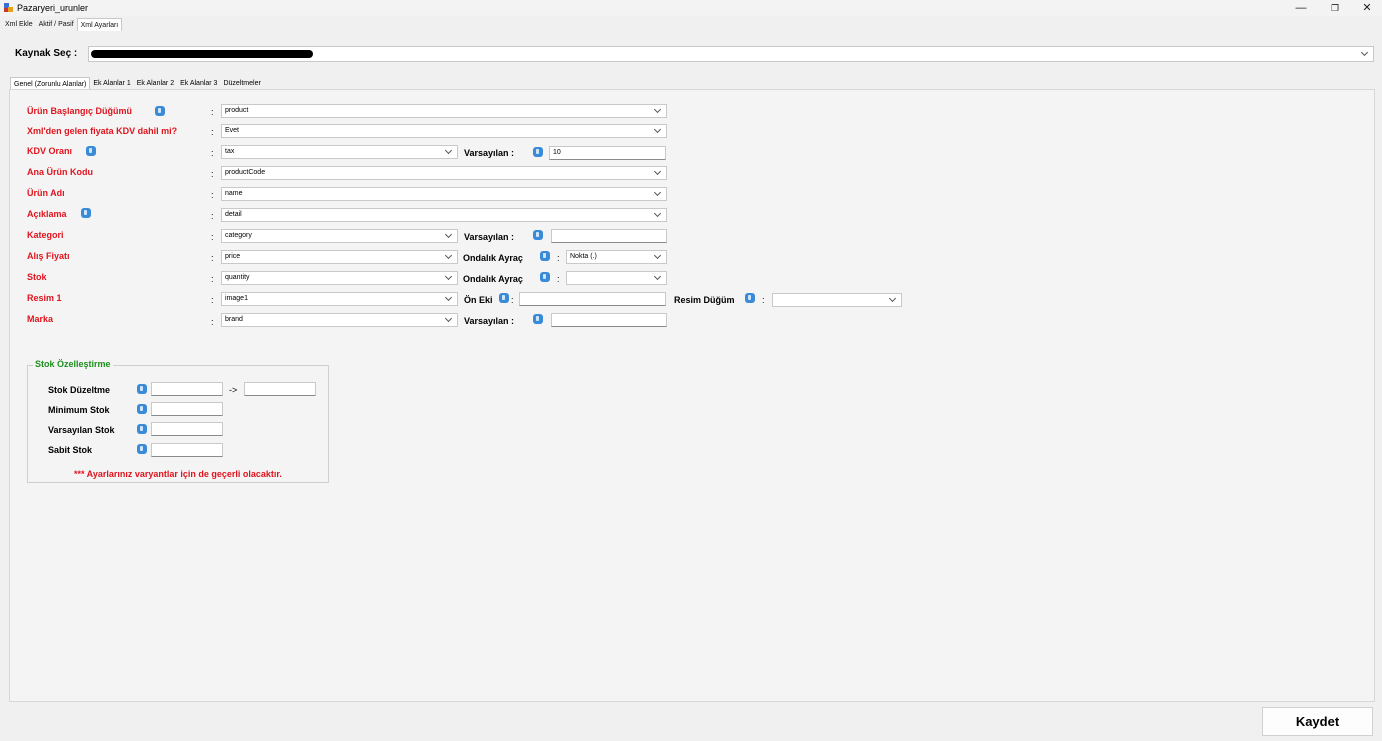 Image resolution: width=1382 pixels, height=741 pixels. What do you see at coordinates (444, 111) in the screenshot?
I see `urun-baslangic-select: product` at bounding box center [444, 111].